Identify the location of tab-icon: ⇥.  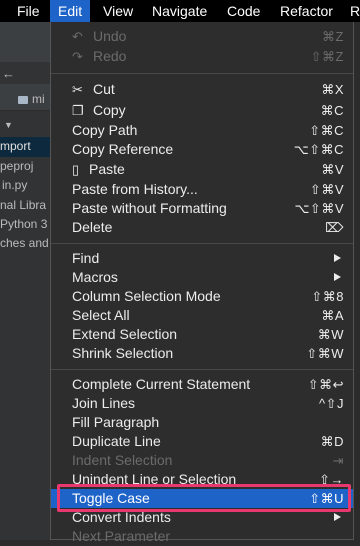
(338, 460).